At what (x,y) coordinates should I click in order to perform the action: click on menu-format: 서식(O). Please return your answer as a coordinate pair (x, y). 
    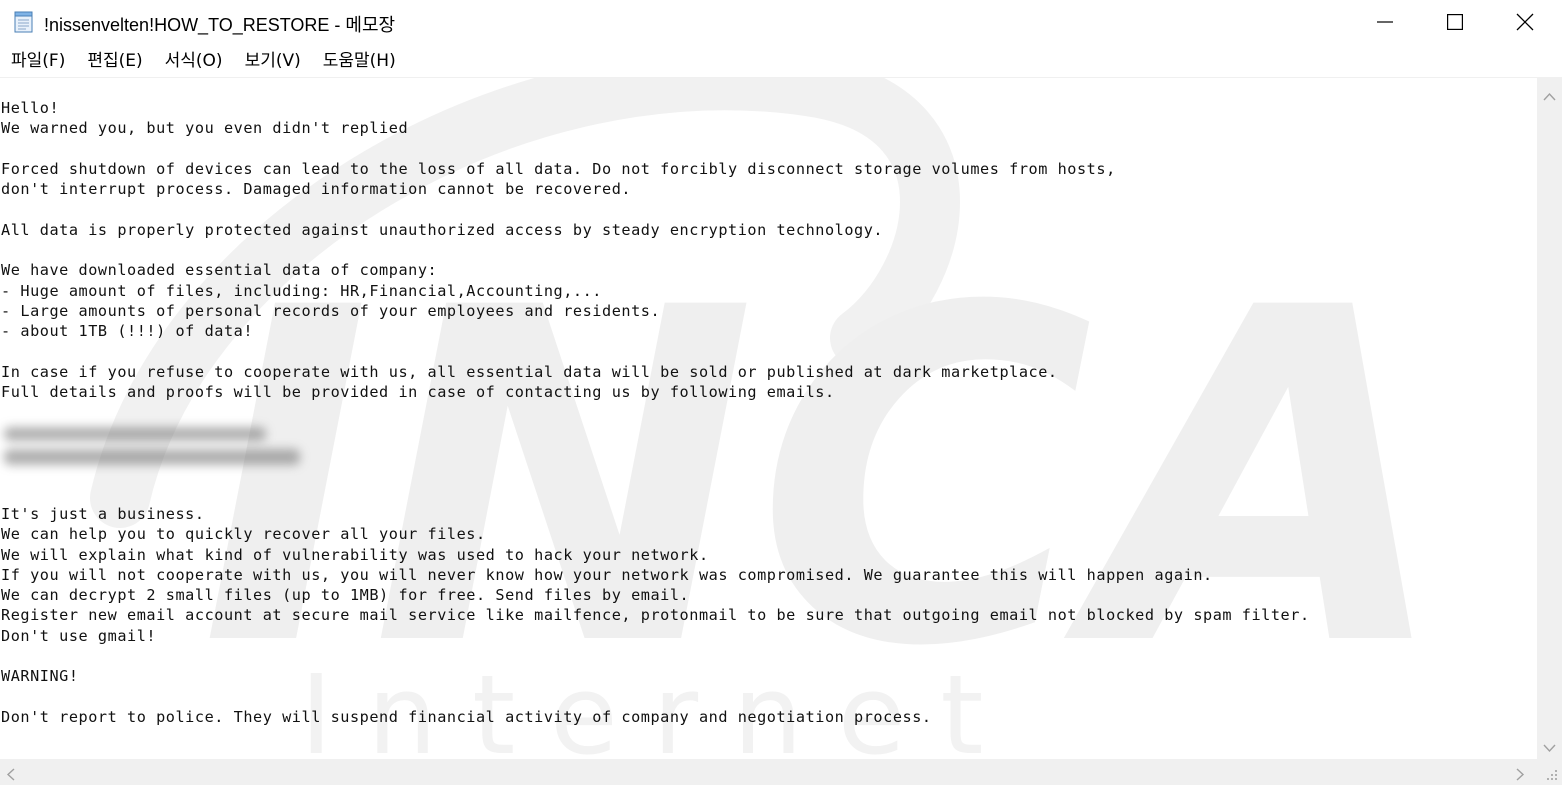
    Looking at the image, I should click on (194, 61).